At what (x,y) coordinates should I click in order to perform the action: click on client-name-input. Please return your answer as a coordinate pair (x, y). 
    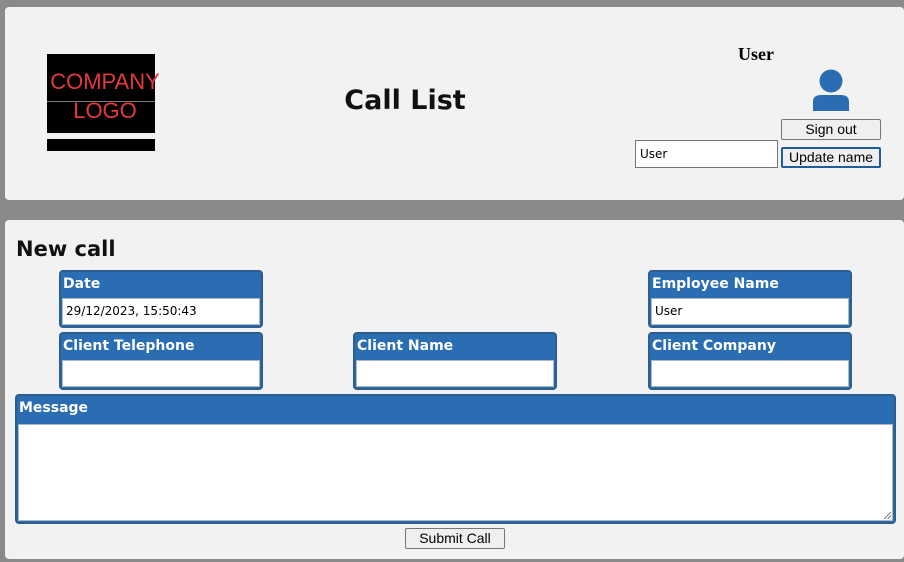
    Looking at the image, I should click on (455, 373).